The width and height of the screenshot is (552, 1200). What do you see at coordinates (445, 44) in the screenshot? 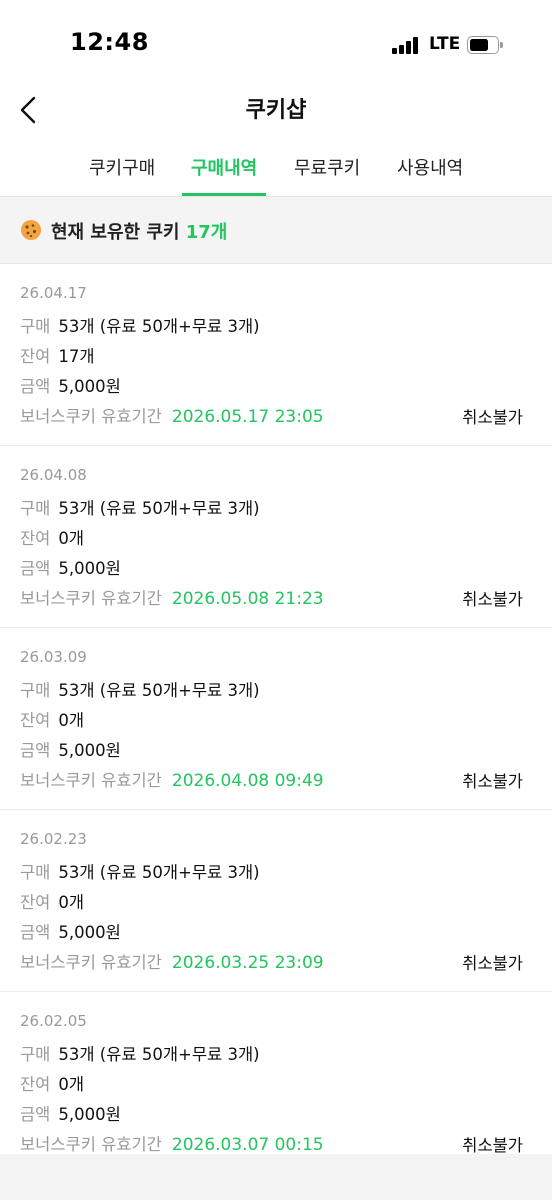
I see `network-label: LTE` at bounding box center [445, 44].